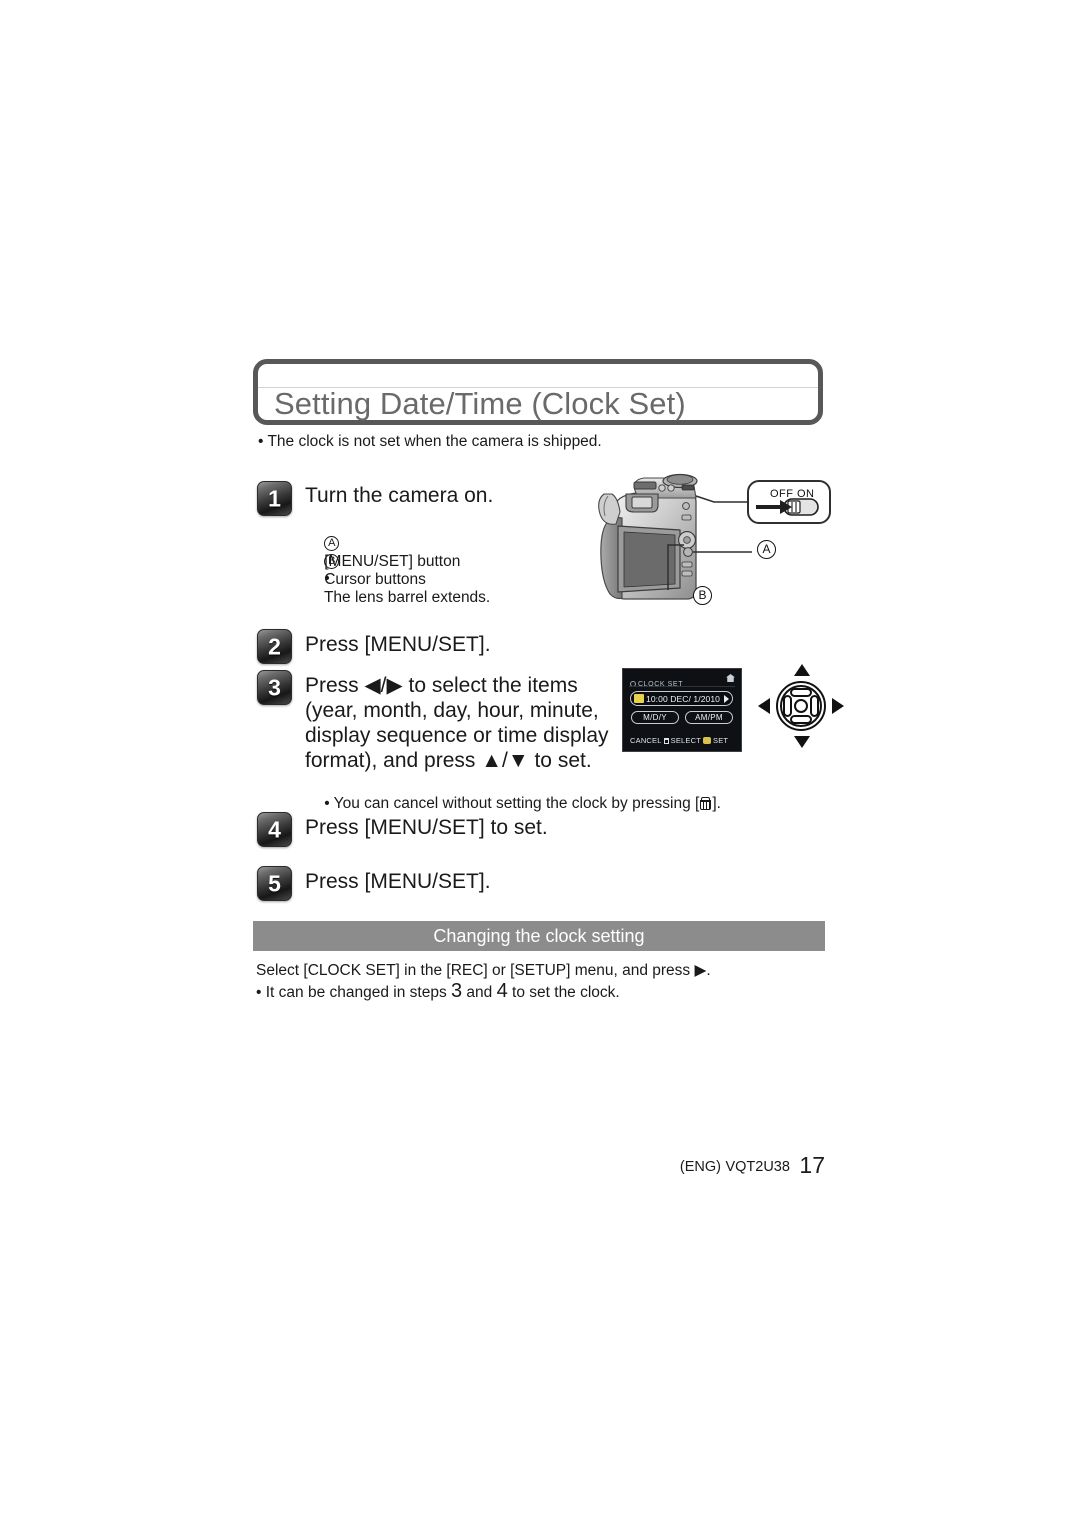 This screenshot has height=1526, width=1080. Describe the element at coordinates (706, 803) in the screenshot. I see `trash-icon` at that location.